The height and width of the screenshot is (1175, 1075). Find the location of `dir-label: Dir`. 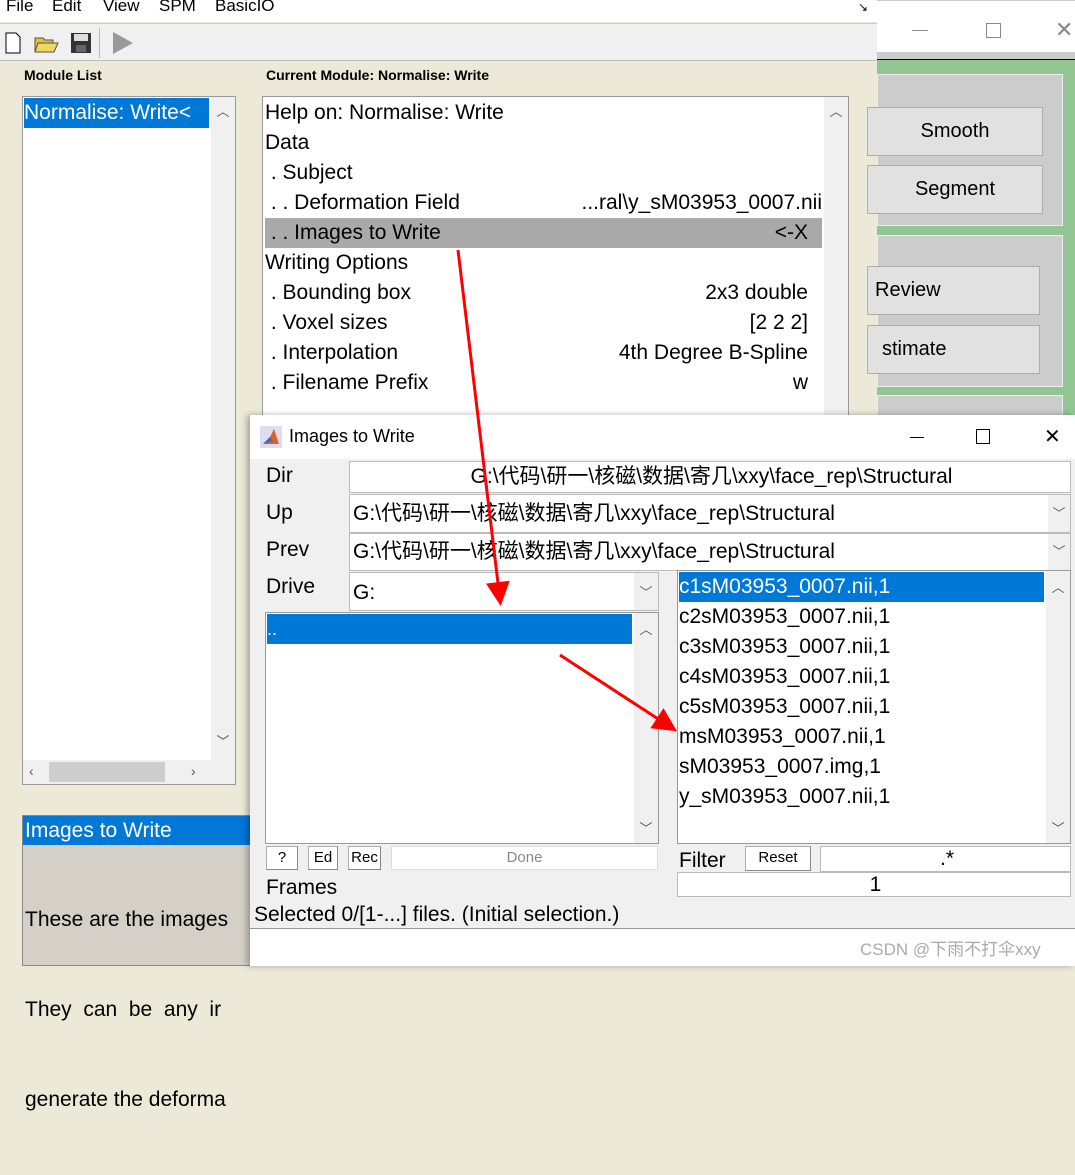

dir-label: Dir is located at coordinates (279, 475).